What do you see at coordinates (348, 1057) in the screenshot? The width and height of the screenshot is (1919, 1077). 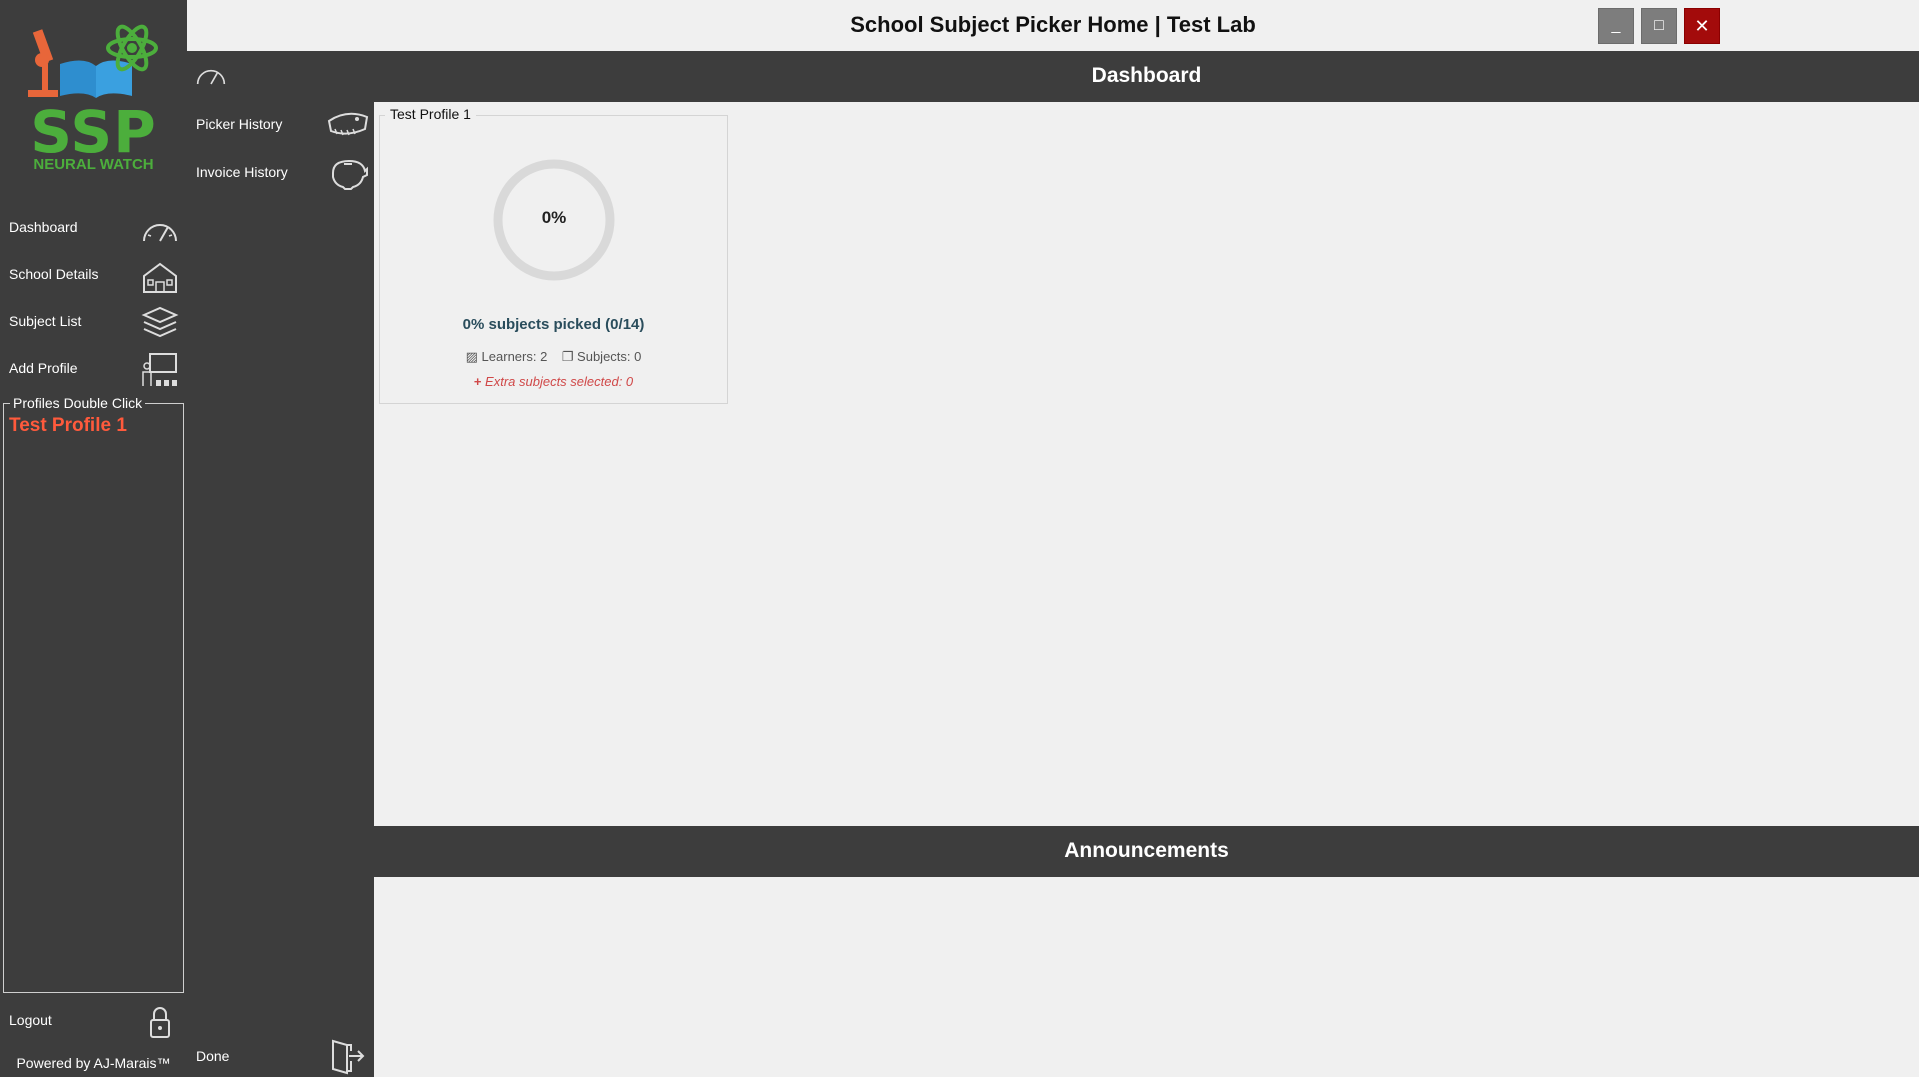 I see `exit-door-icon` at bounding box center [348, 1057].